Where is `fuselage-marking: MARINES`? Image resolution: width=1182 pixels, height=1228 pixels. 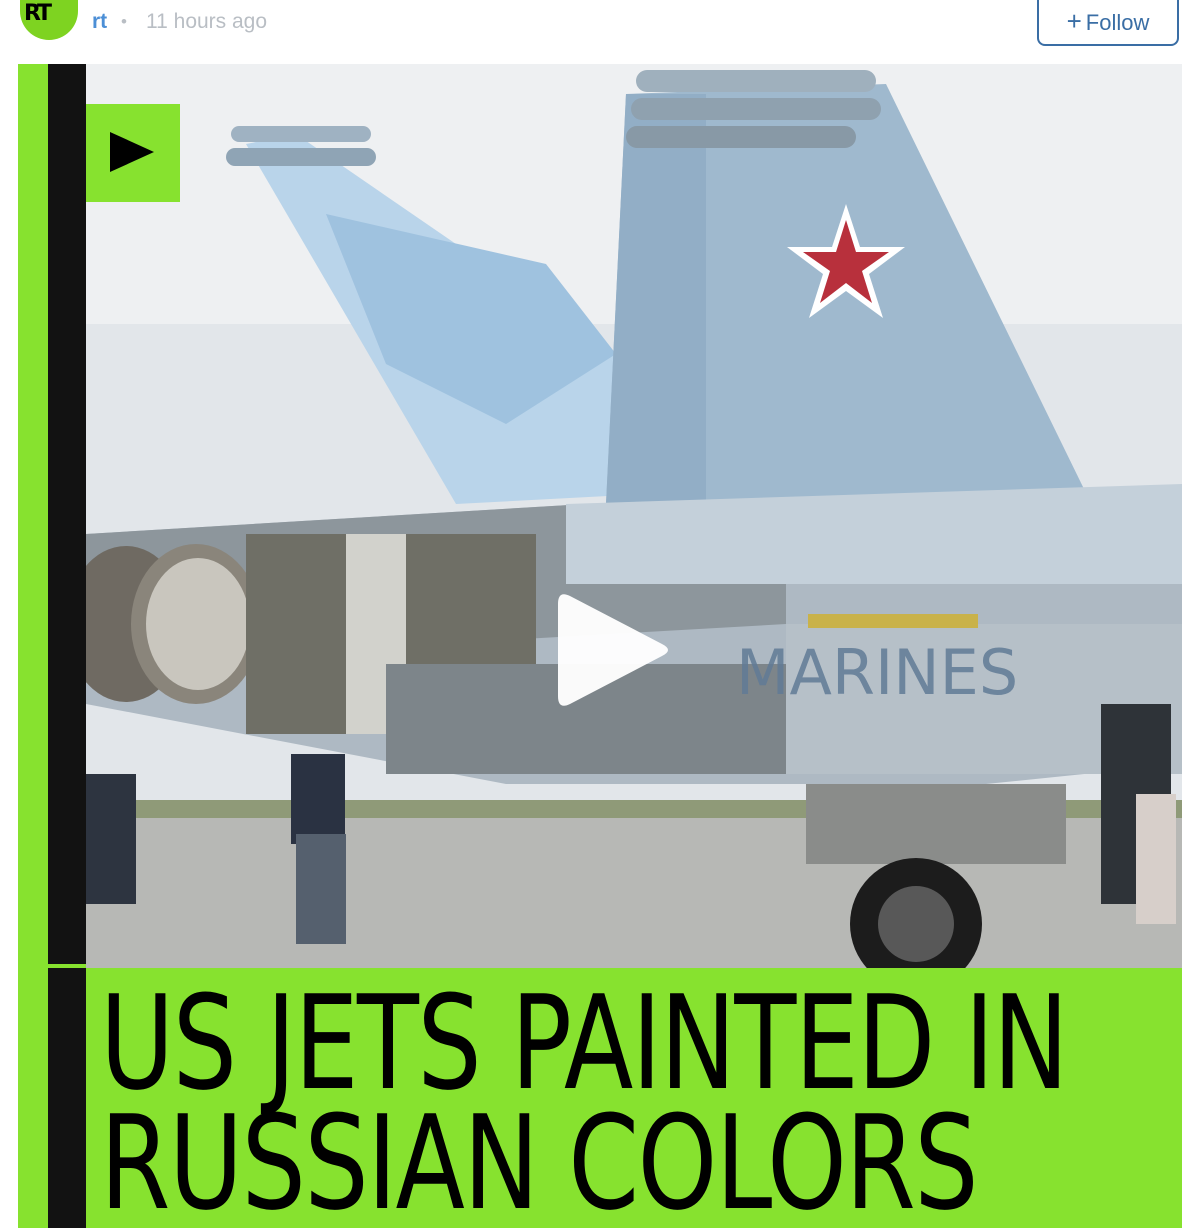
fuselage-marking: MARINES is located at coordinates (877, 672).